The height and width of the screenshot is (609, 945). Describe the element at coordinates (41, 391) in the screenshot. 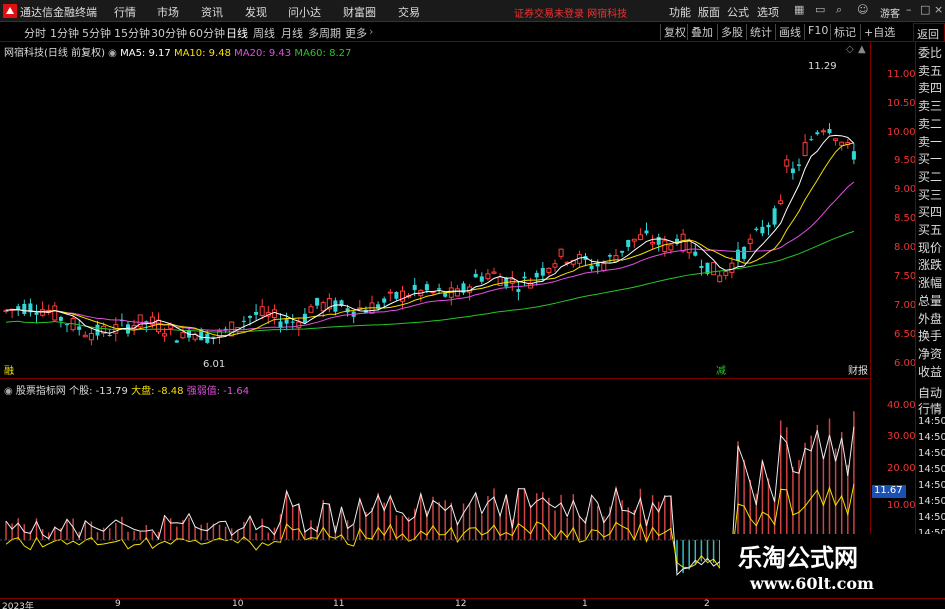

I see `indicator-name: 股票指标网` at that location.